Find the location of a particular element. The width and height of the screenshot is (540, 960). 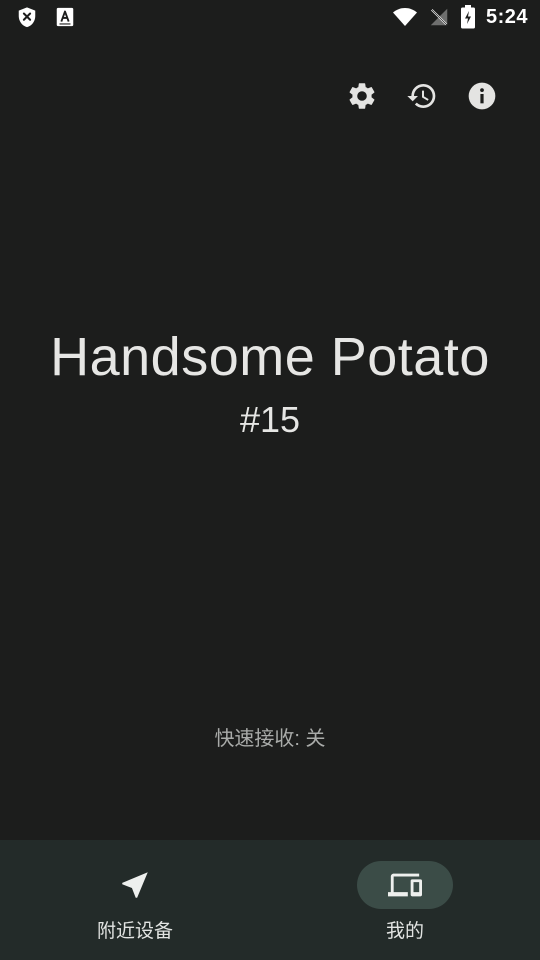

status-right-icons: 5:24 is located at coordinates (460, 17).